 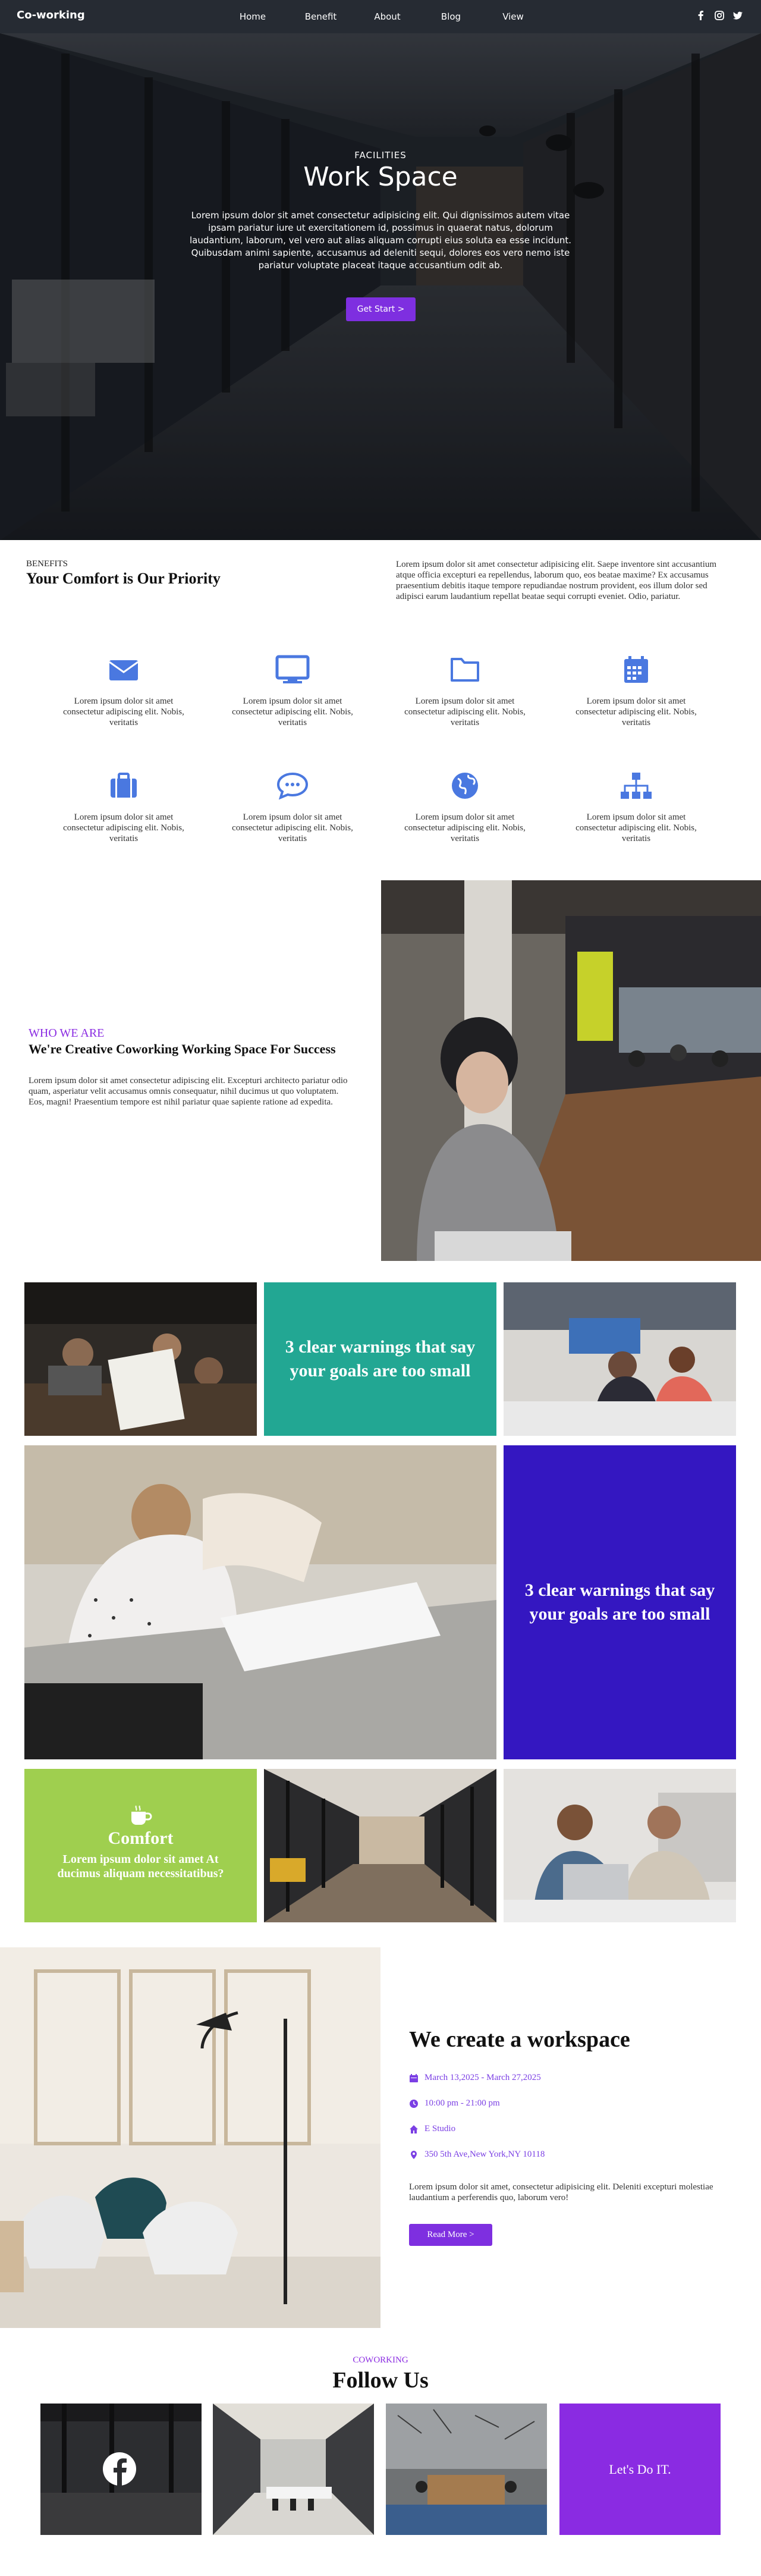 What do you see at coordinates (387, 16) in the screenshot?
I see `nav-item-about: About` at bounding box center [387, 16].